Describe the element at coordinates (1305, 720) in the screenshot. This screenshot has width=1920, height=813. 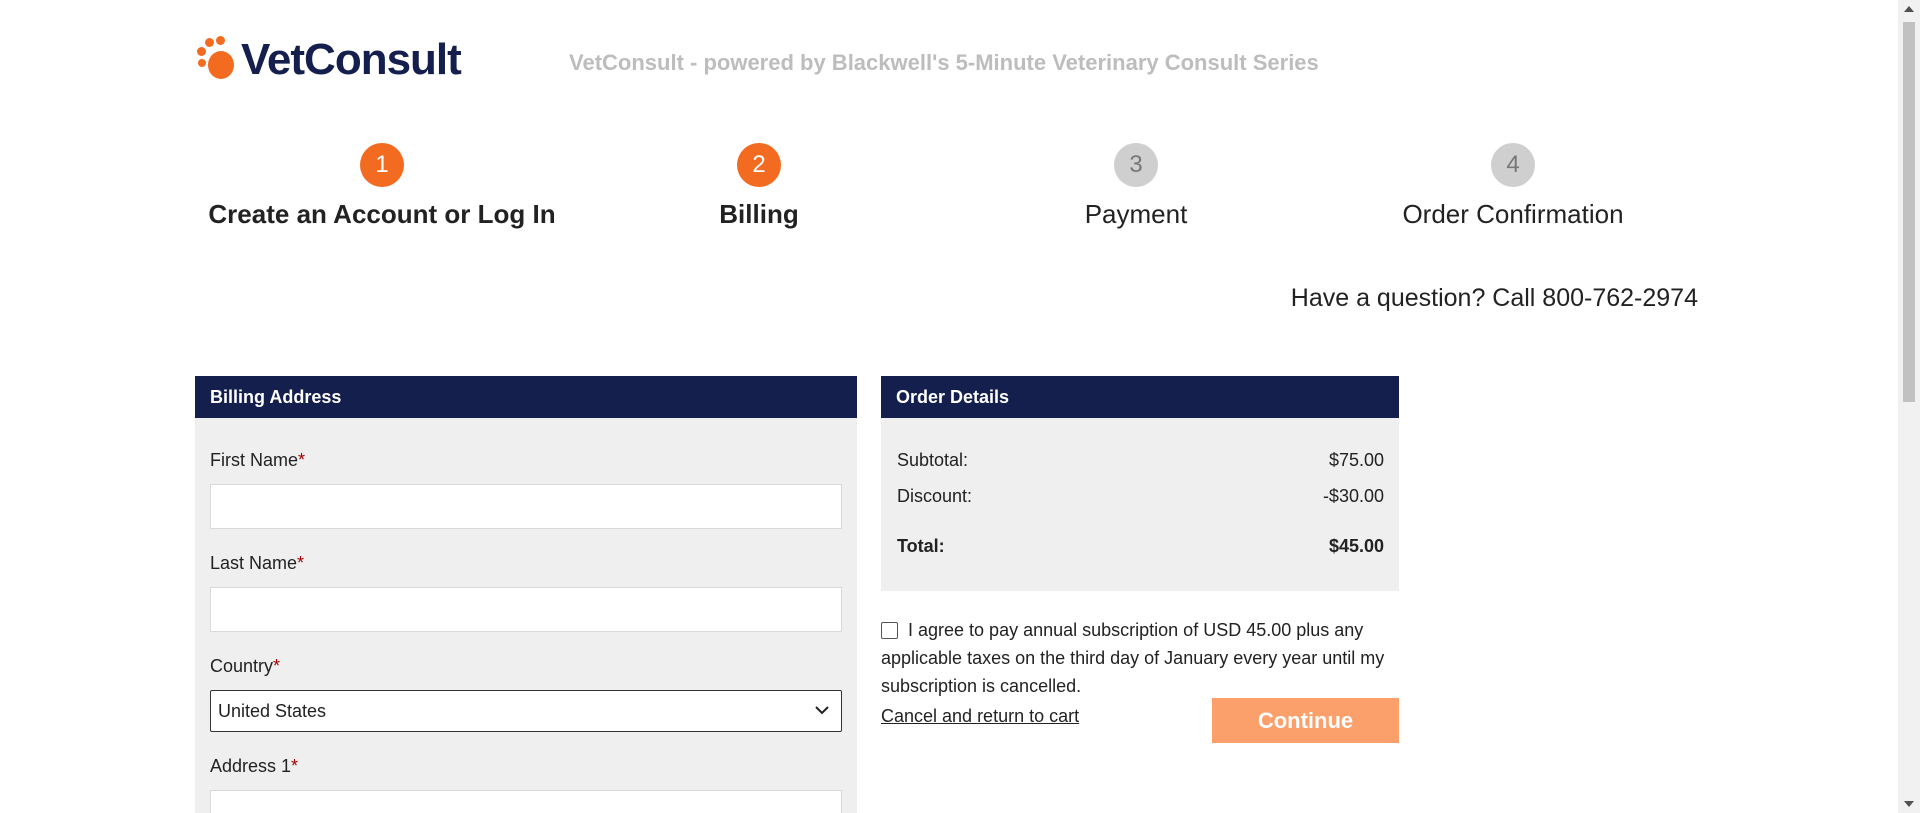
I see `continue-button: Continue` at that location.